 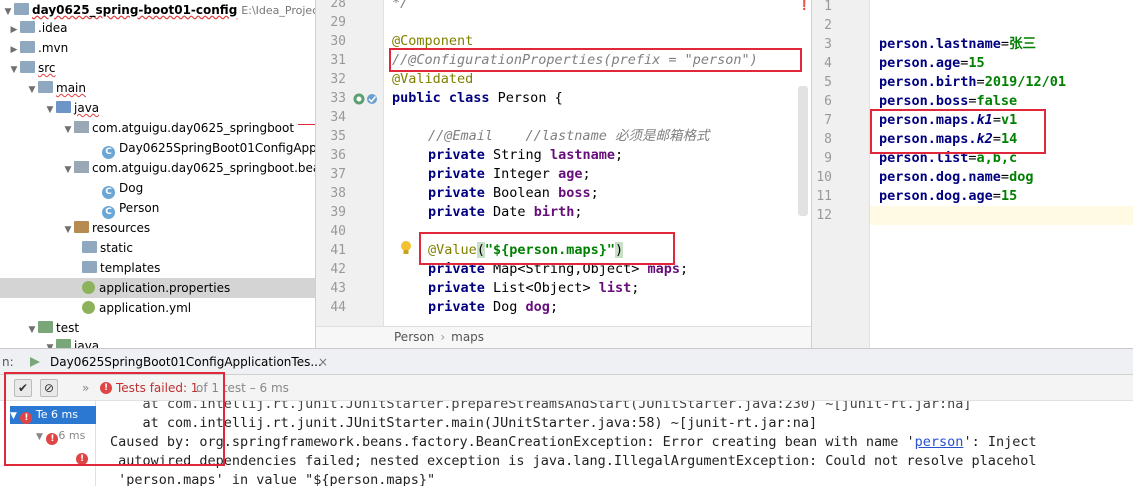 What do you see at coordinates (116, 248) in the screenshot?
I see `tree-item-label: static` at bounding box center [116, 248].